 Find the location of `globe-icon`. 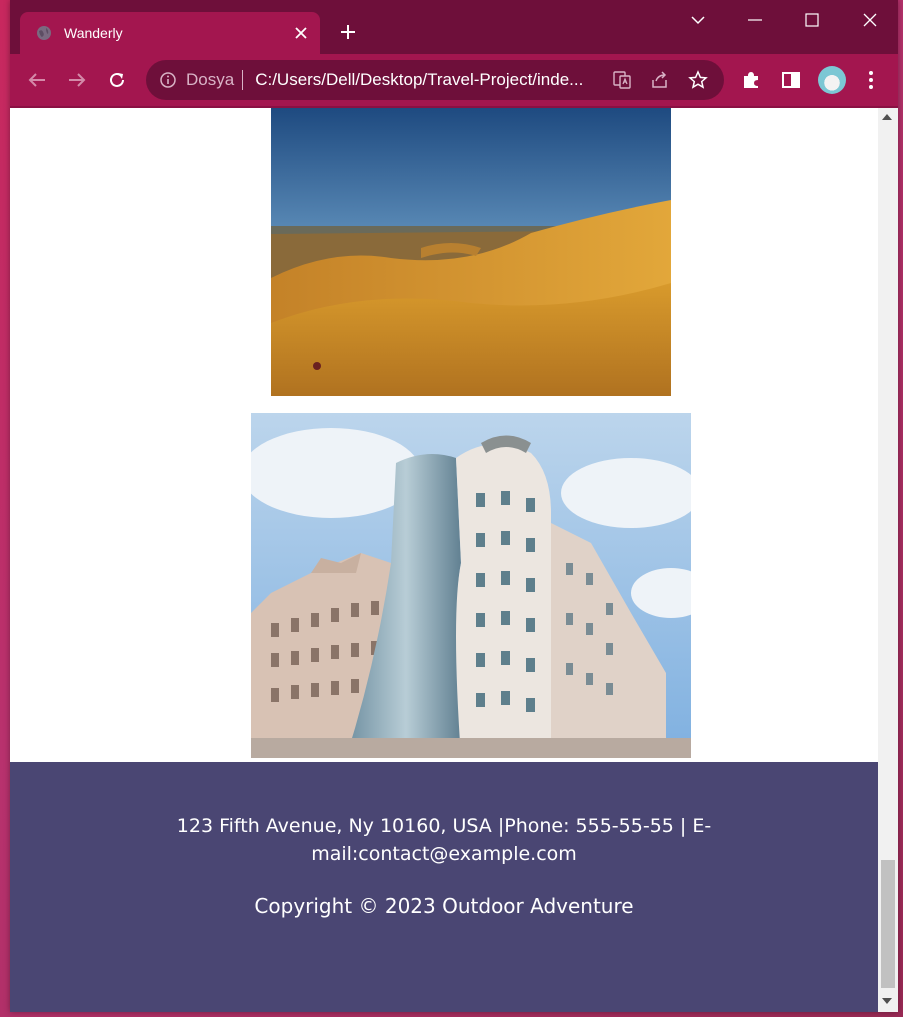

globe-icon is located at coordinates (44, 33).